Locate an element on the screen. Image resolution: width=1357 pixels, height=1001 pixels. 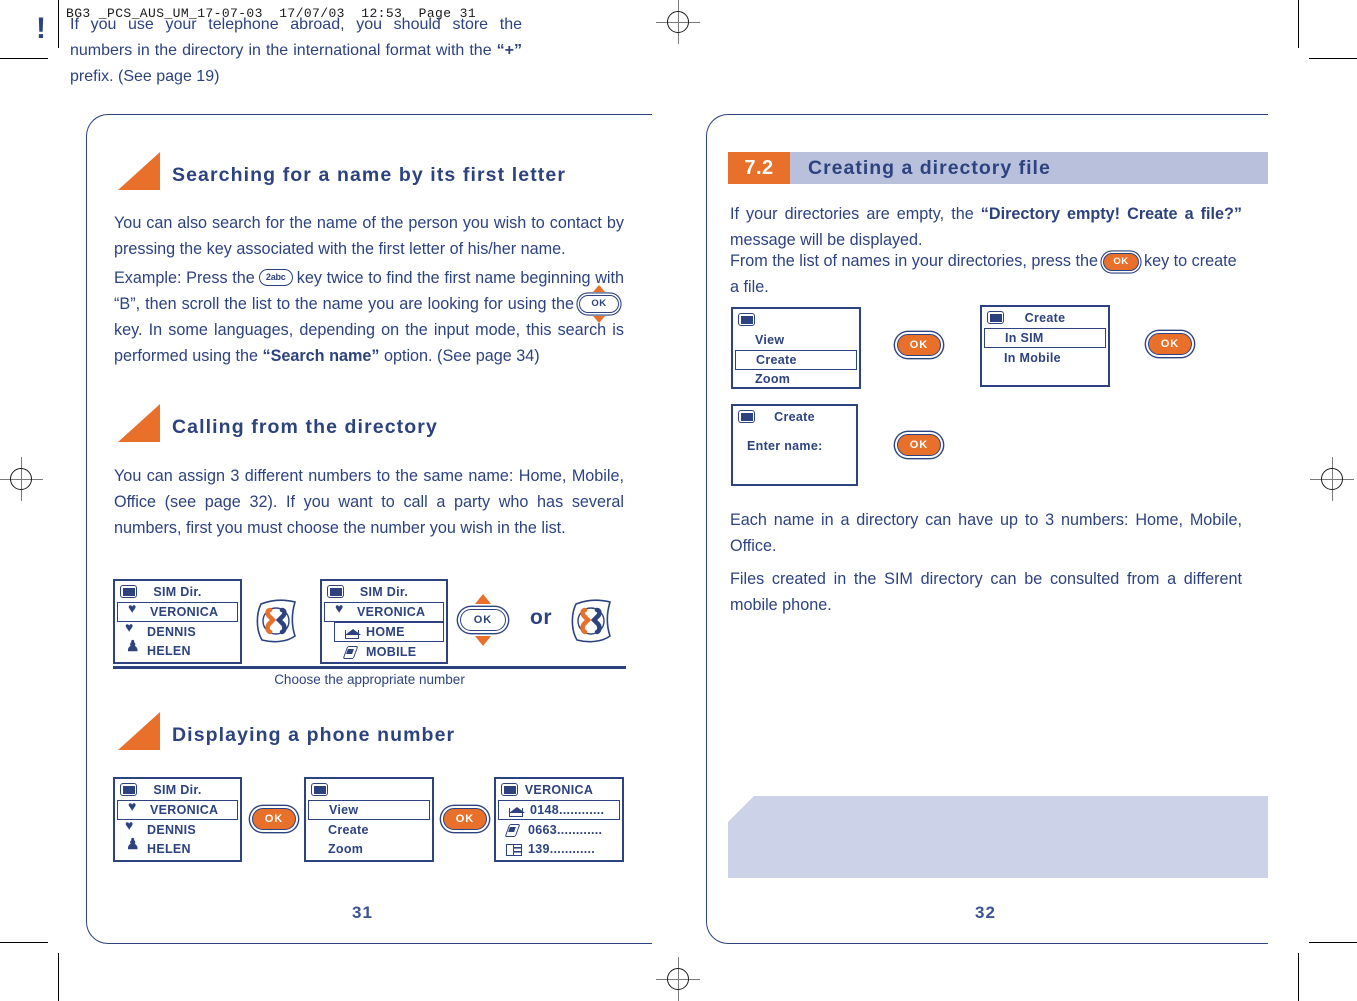
screen-sim-dir-names-2: SIM Dir. VERONICA DENNIS HELEN is located at coordinates (177, 819).